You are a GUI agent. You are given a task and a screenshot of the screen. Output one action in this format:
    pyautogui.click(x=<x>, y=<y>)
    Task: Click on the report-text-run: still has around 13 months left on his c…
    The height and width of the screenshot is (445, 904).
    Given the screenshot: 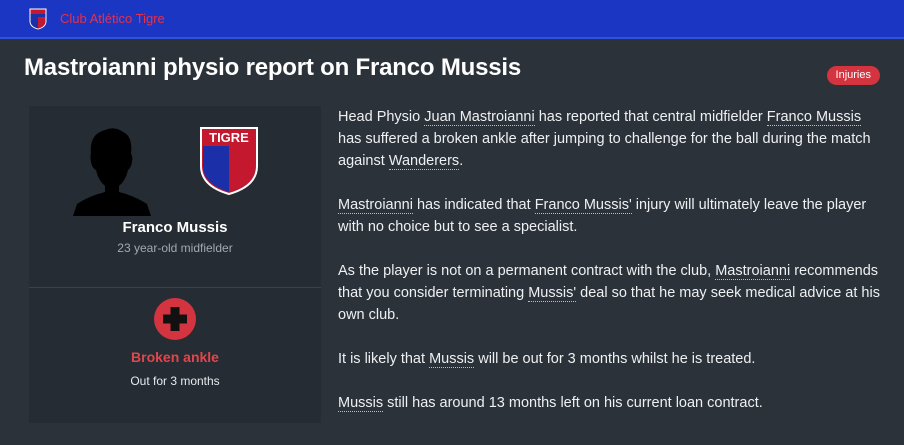 What is the action you would take?
    pyautogui.click(x=573, y=403)
    